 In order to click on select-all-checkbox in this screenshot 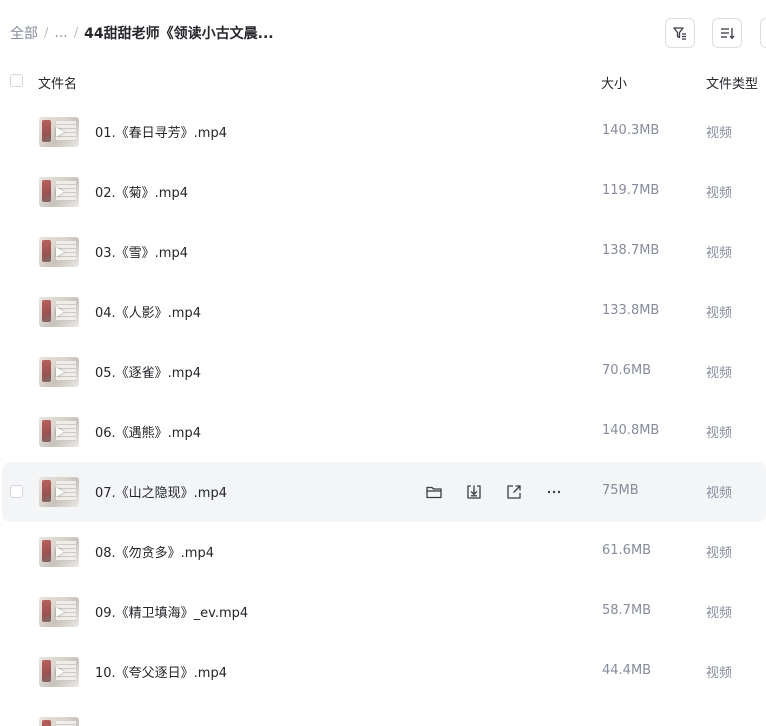, I will do `click(16, 80)`.